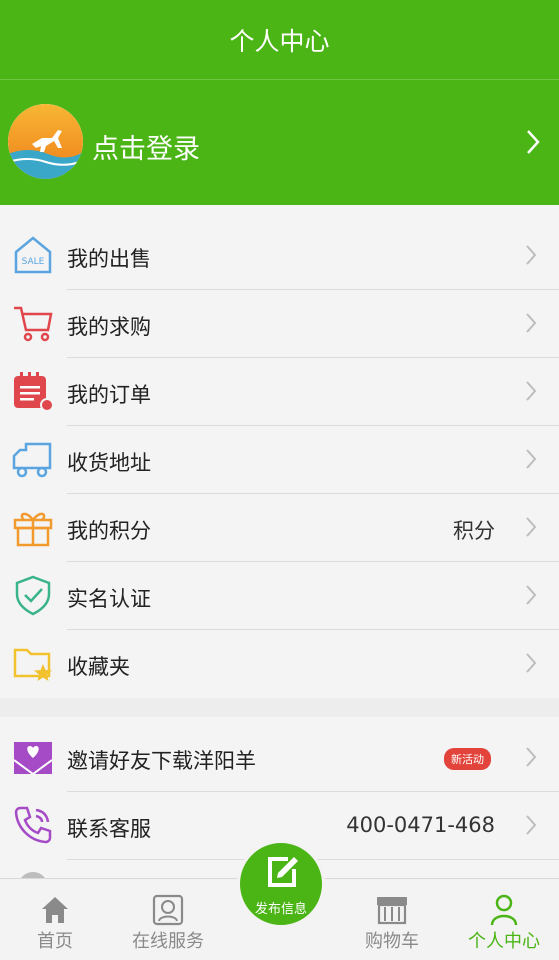 This screenshot has width=559, height=960. I want to click on service-icon, so click(168, 910).